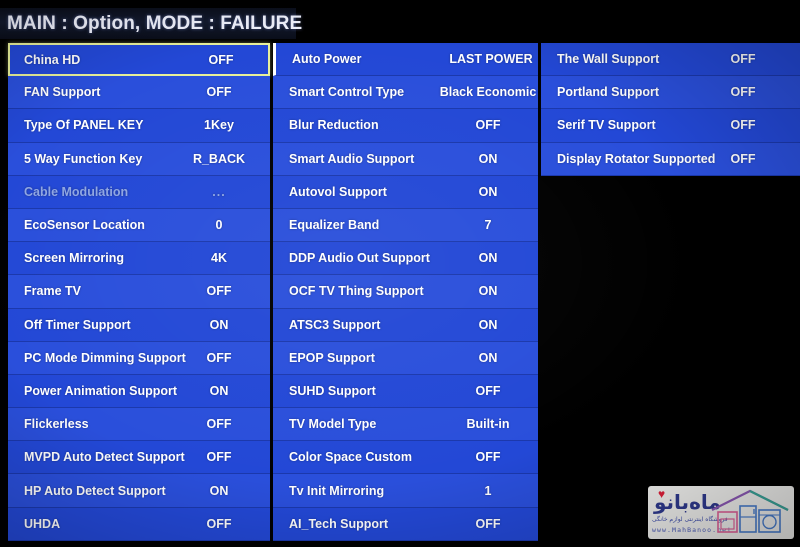 This screenshot has height=547, width=800. Describe the element at coordinates (405, 126) in the screenshot. I see `menu-row: Blur Reduction OFF` at that location.